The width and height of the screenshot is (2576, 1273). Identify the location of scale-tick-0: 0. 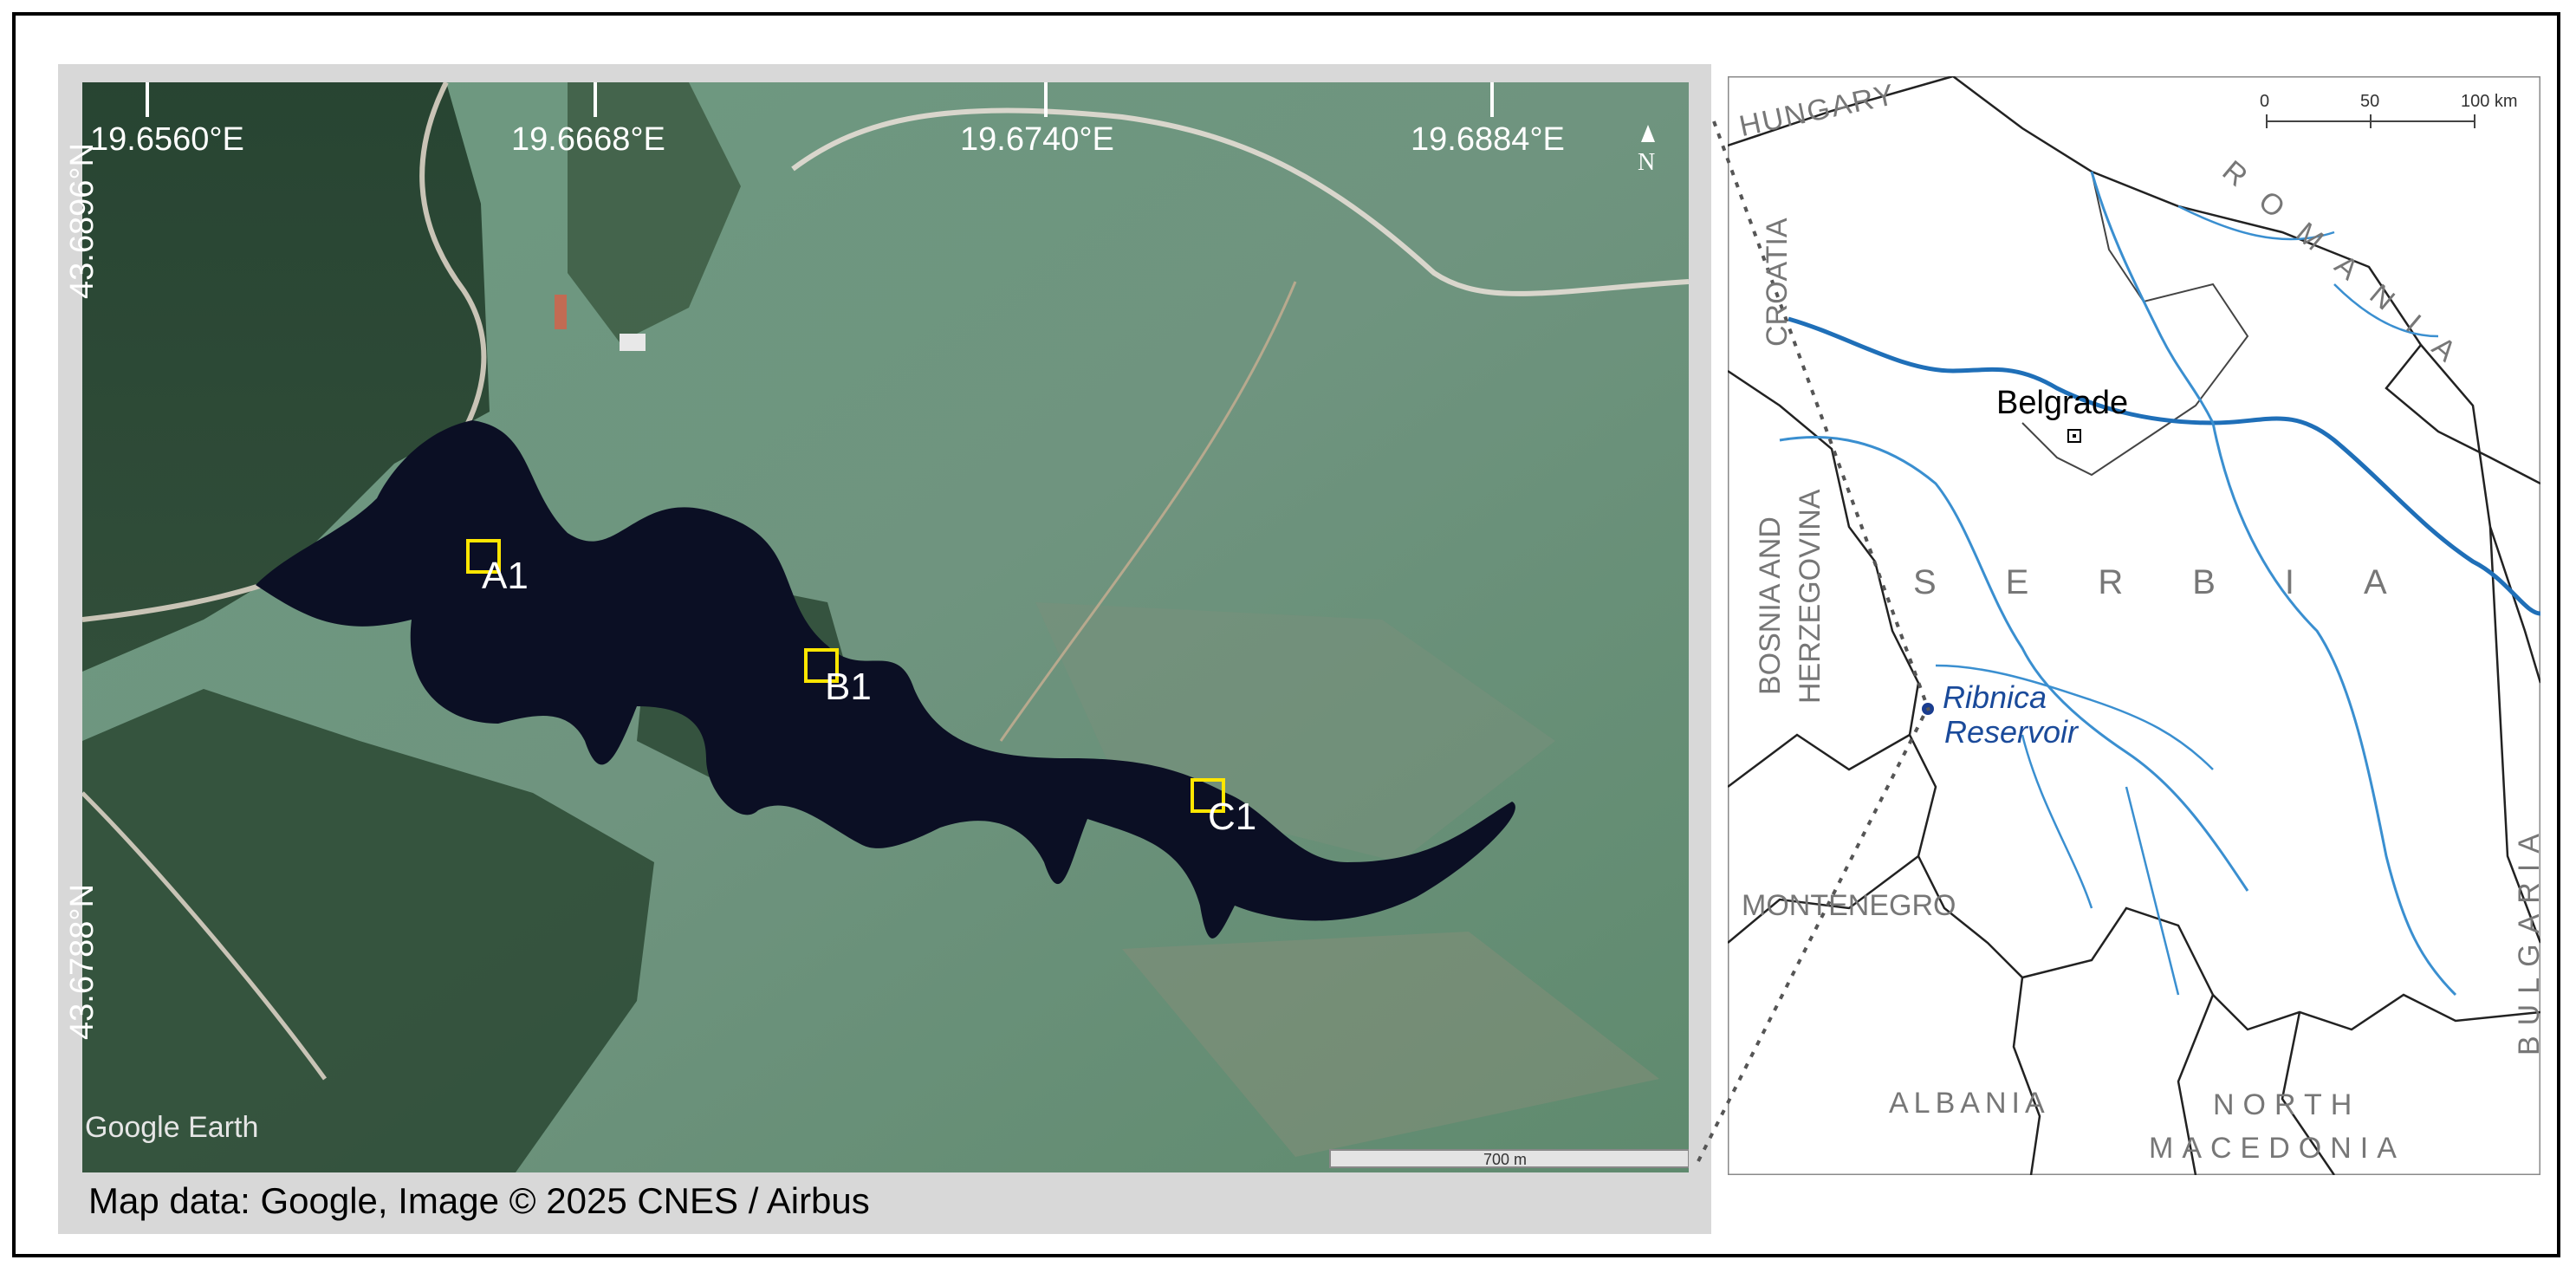
(2265, 101).